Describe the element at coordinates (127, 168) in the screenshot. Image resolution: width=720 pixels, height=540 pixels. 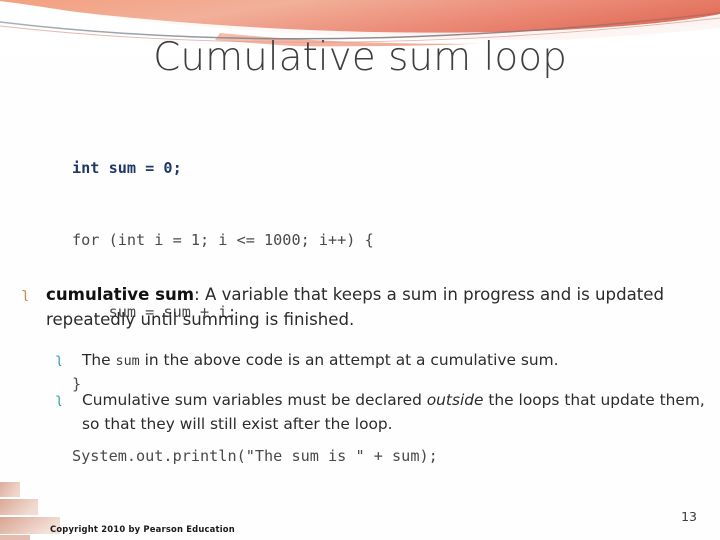
I see `code-line: int sum = 0;` at that location.